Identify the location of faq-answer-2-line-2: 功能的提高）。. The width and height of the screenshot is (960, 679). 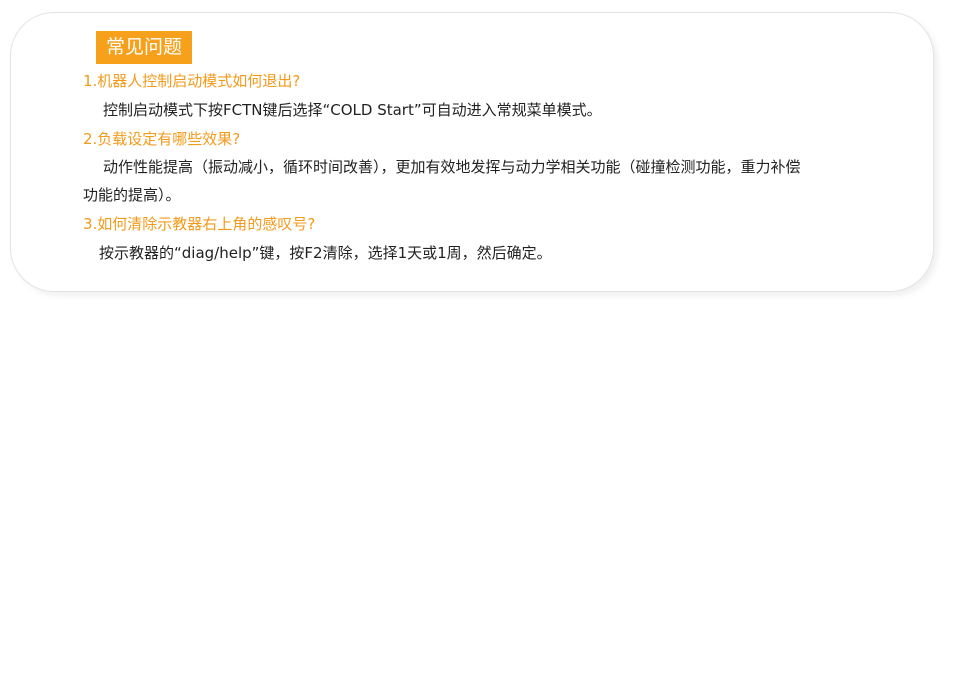
(132, 195).